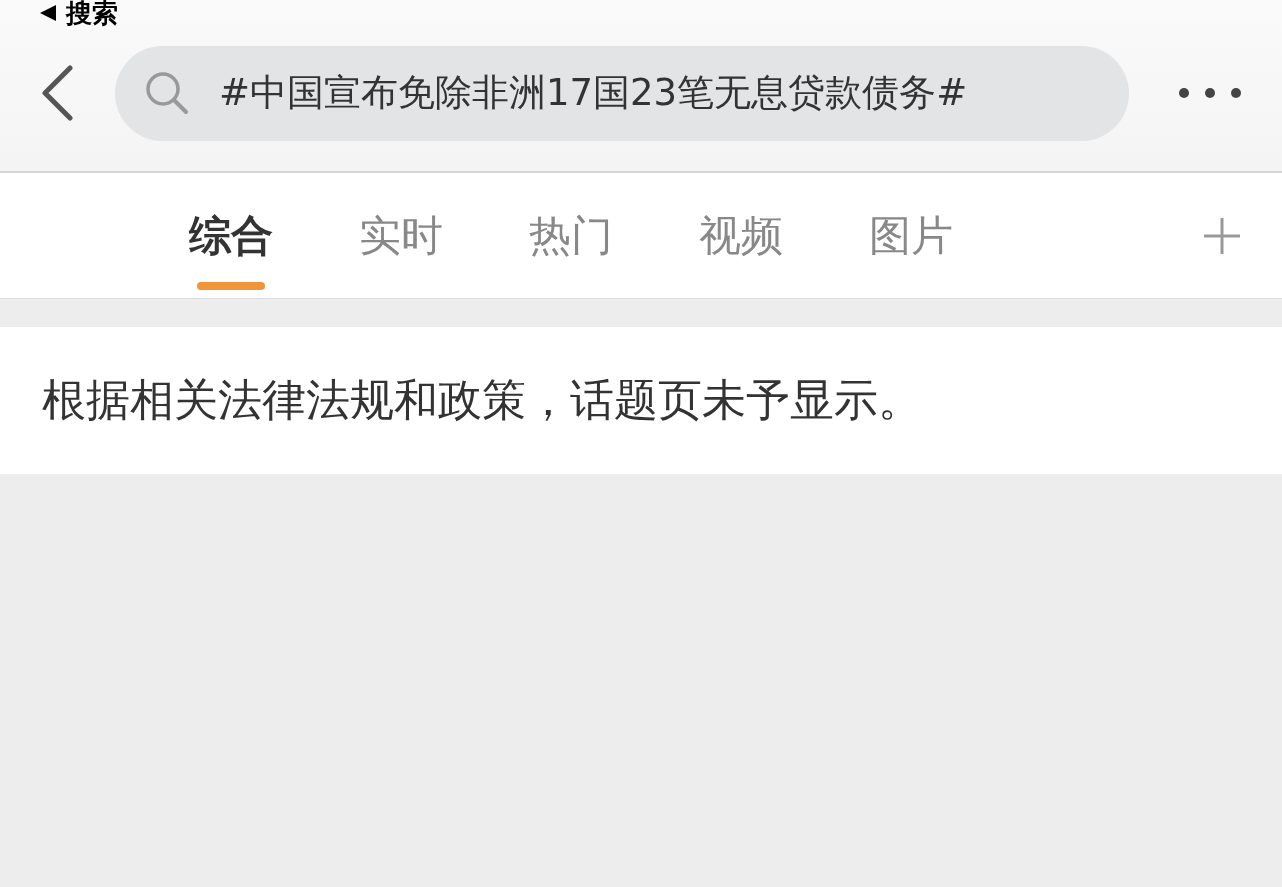 Image resolution: width=1282 pixels, height=887 pixels. I want to click on tab: 视频, so click(741, 235).